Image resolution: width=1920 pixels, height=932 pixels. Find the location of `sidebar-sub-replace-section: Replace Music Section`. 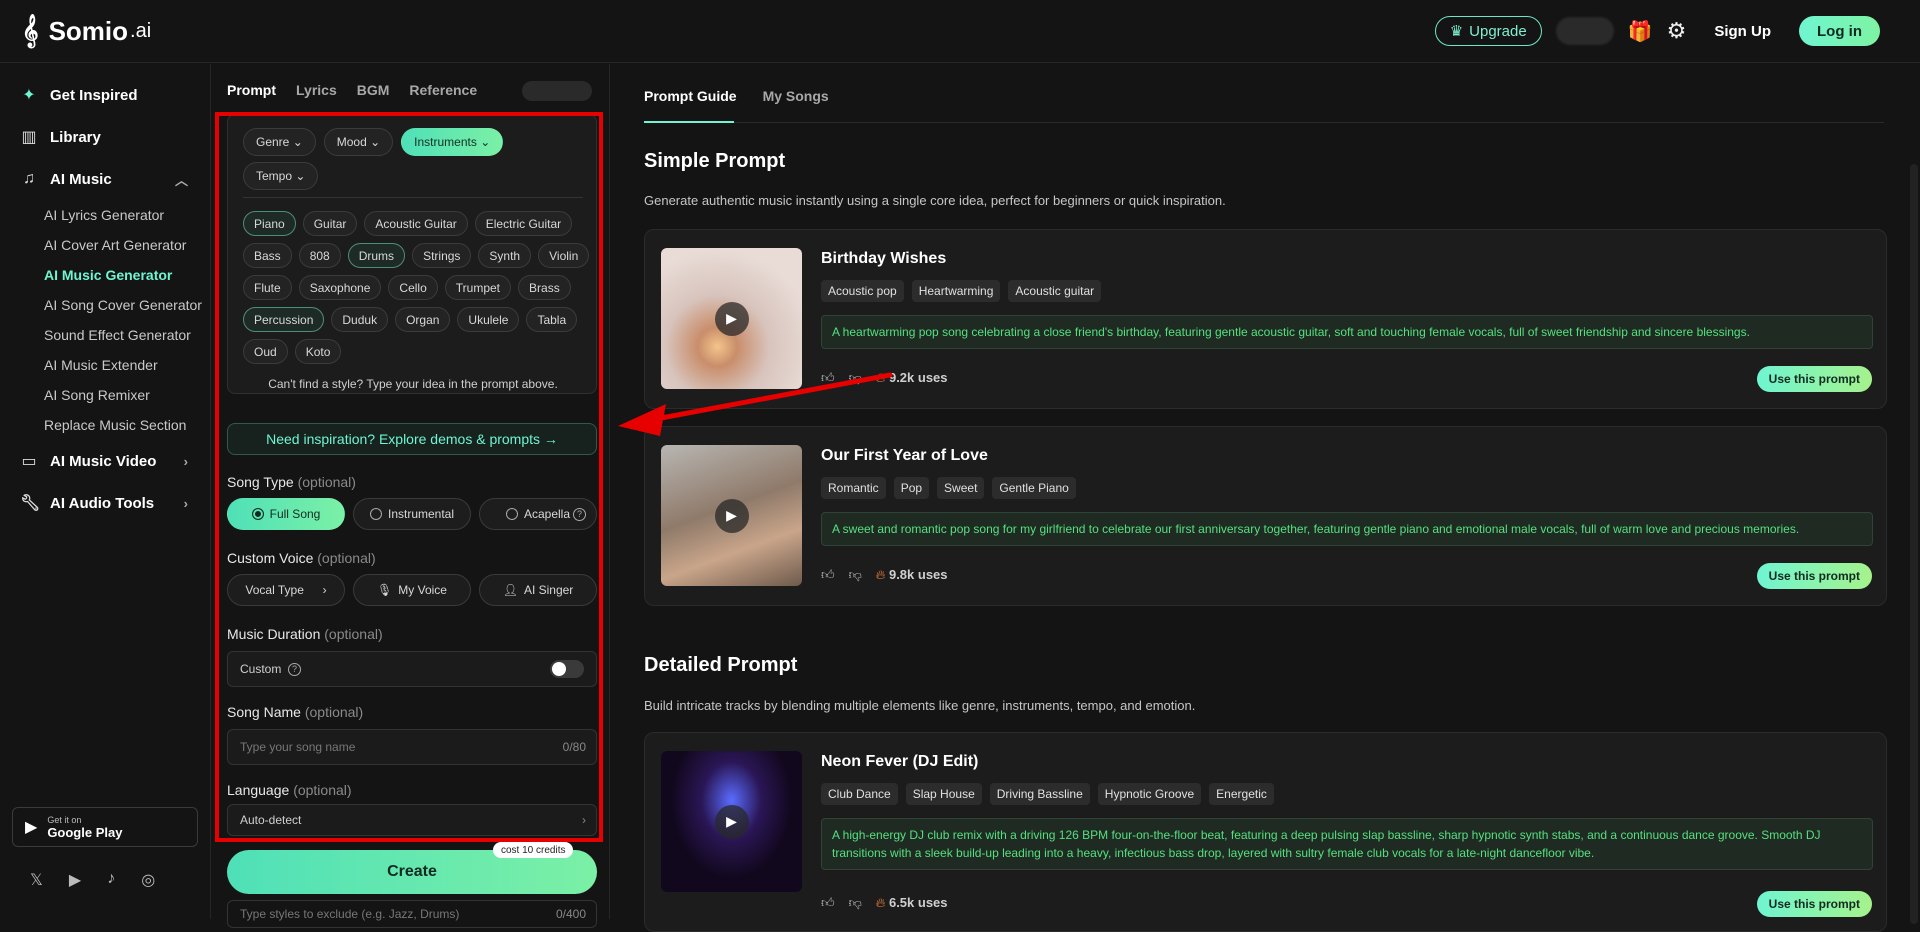

sidebar-sub-replace-section: Replace Music Section is located at coordinates (105, 425).